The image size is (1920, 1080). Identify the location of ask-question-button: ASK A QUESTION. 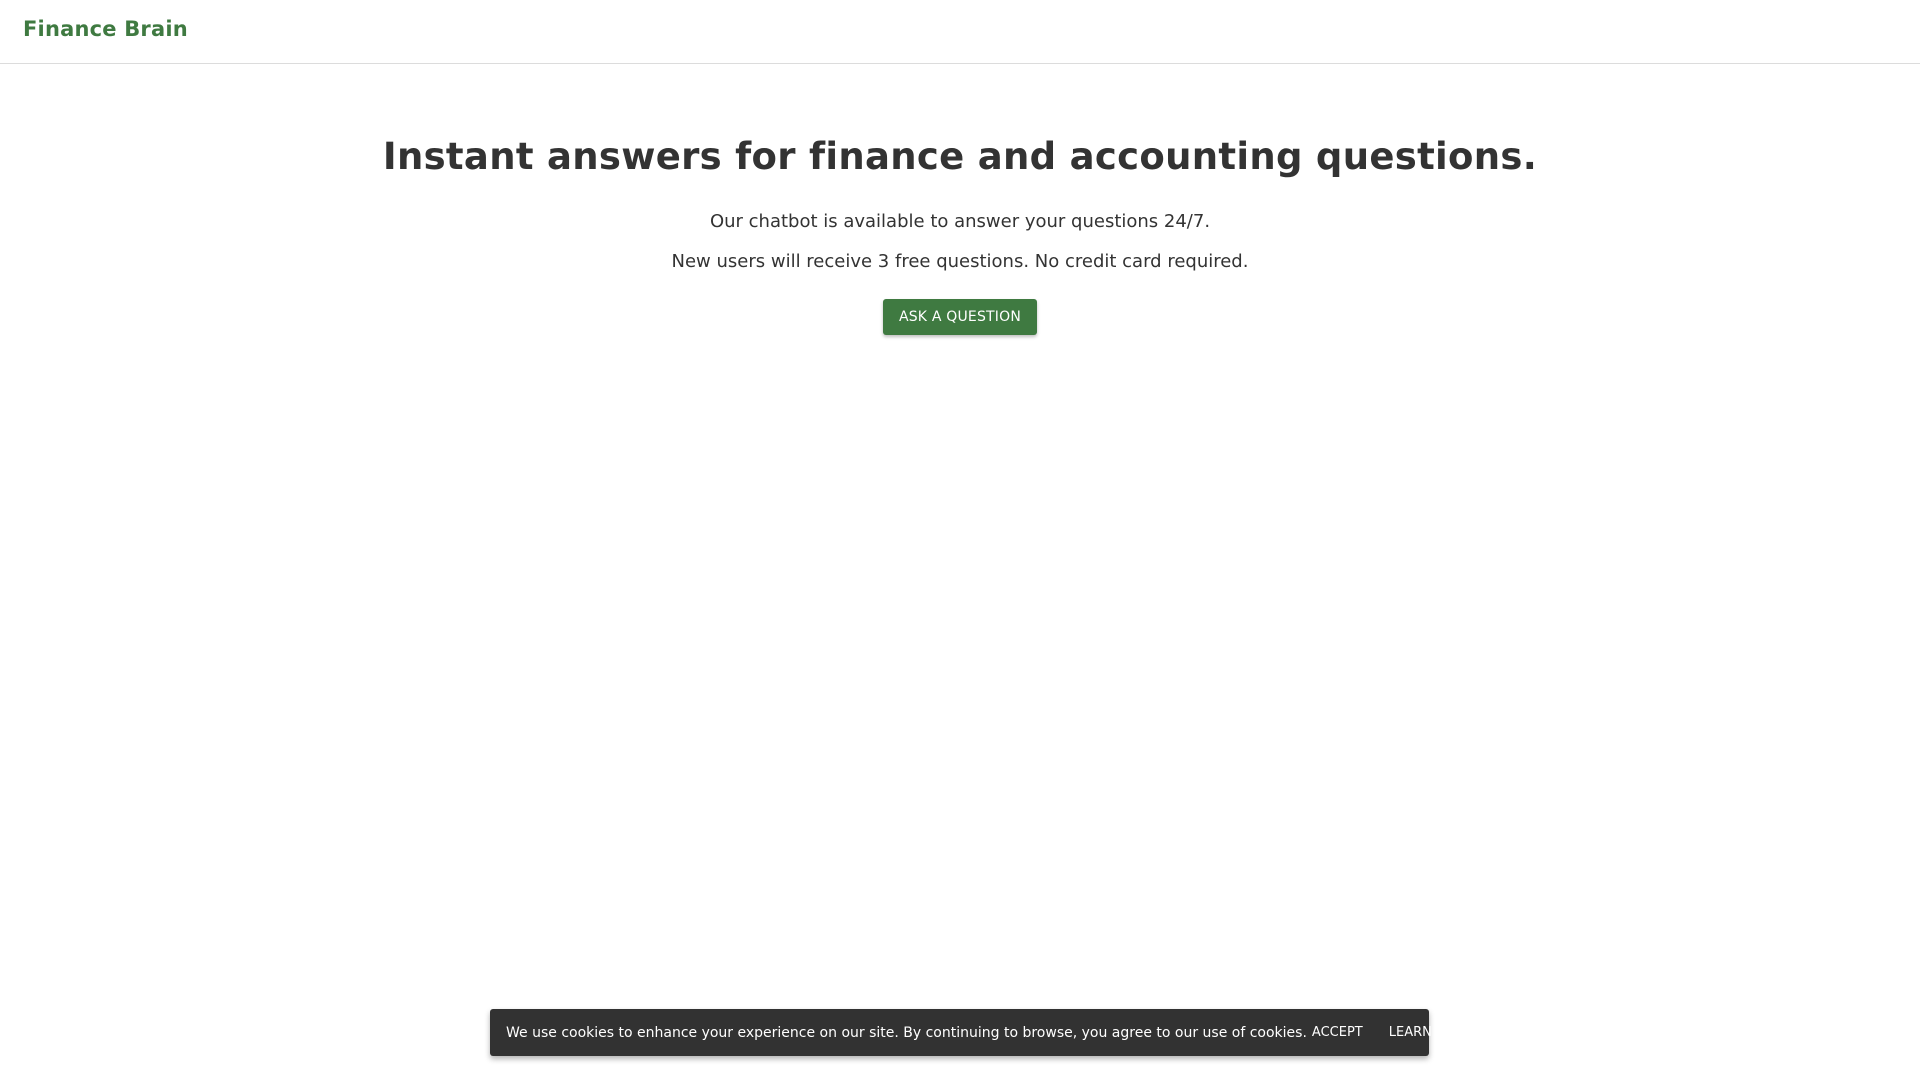
(960, 317).